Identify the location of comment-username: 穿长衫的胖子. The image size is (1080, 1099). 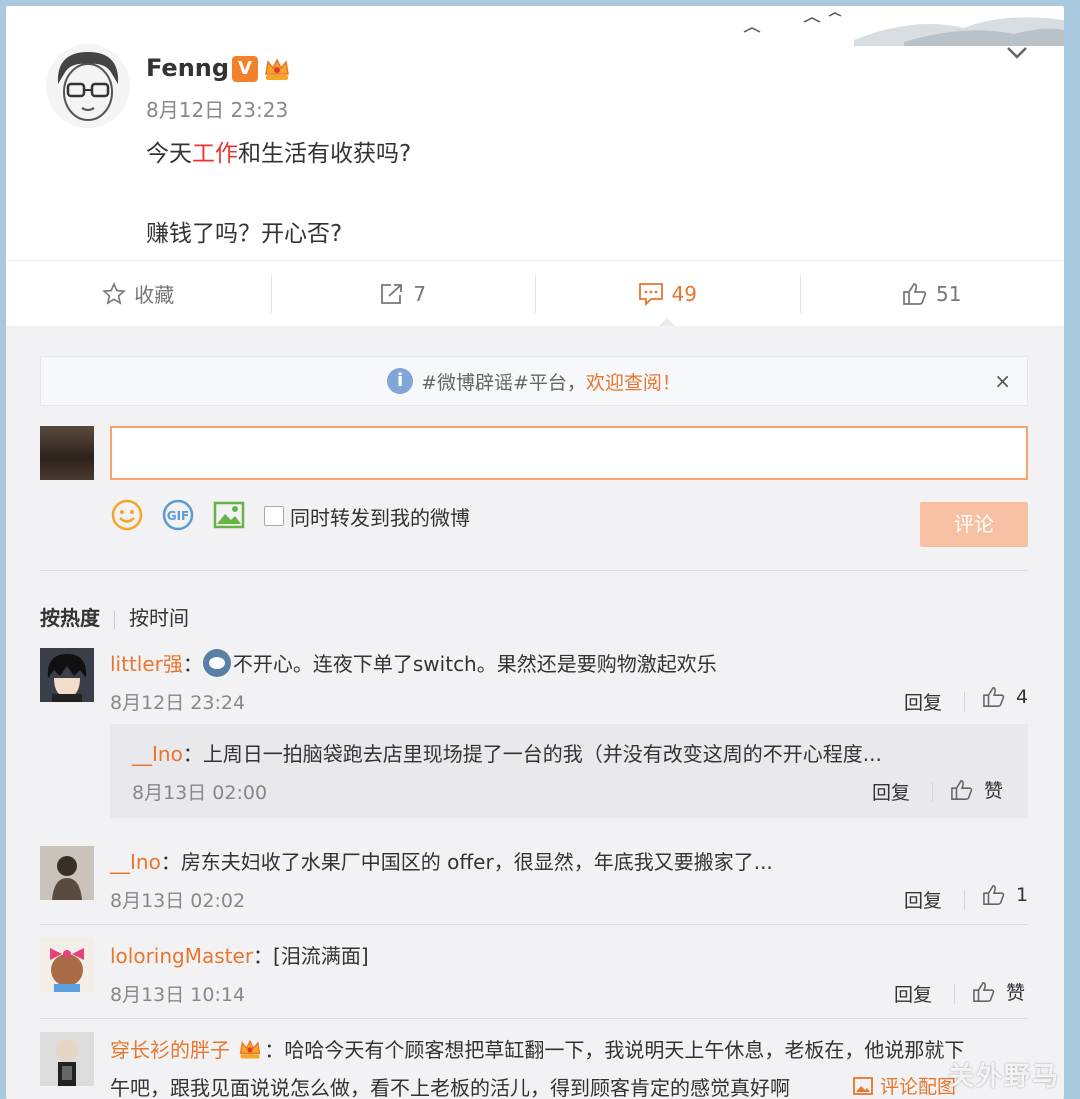
(170, 1050).